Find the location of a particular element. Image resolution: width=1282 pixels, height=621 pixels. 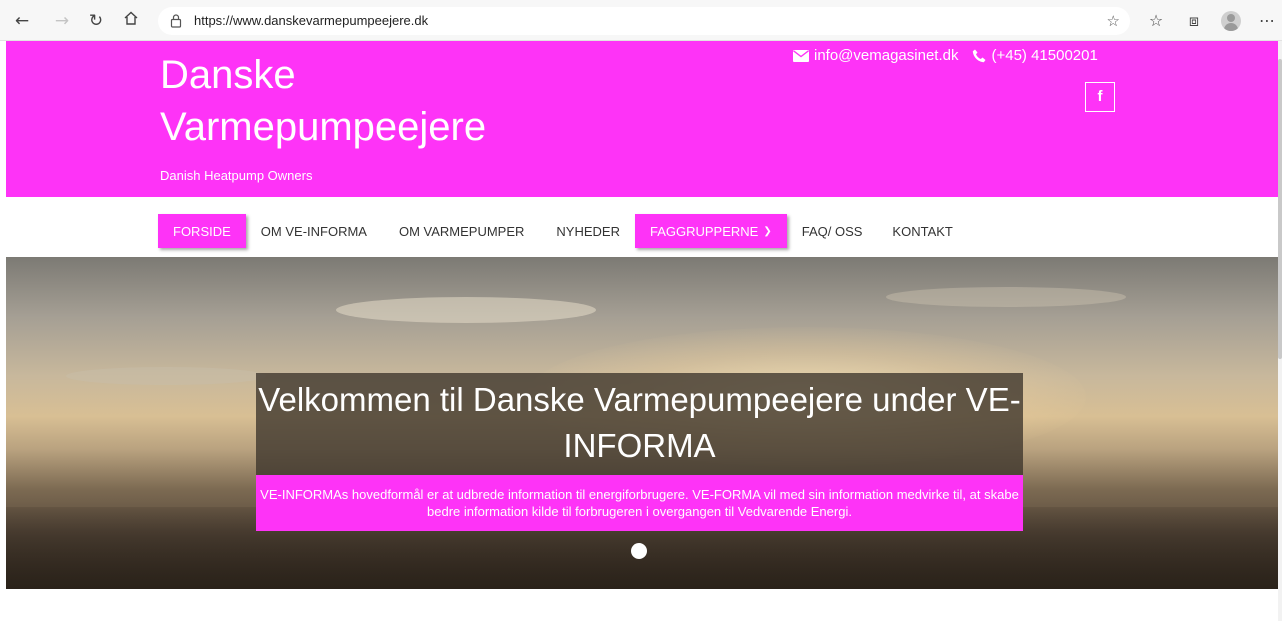

nav-item-label: NYHEDER is located at coordinates (588, 231).